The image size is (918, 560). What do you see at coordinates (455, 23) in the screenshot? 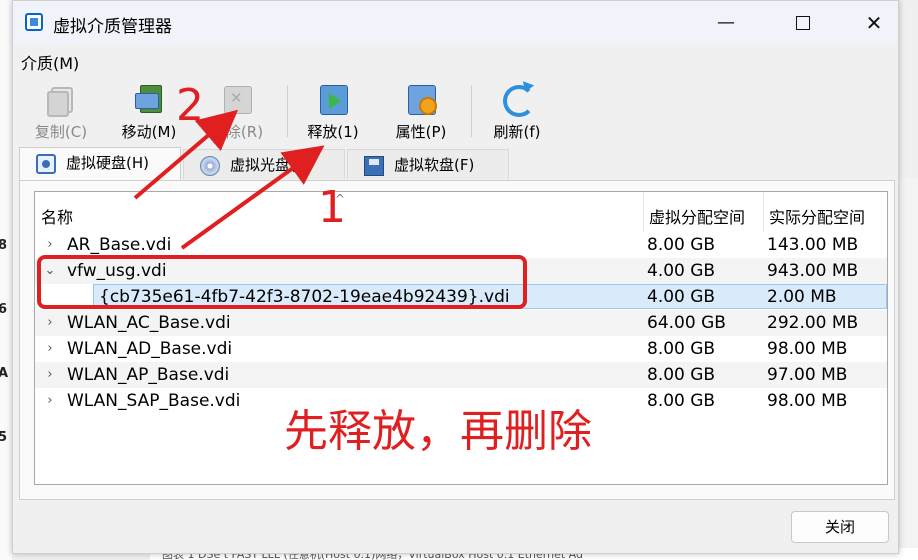
I see `title-bar: 虚拟介质管理器 — ✕` at bounding box center [455, 23].